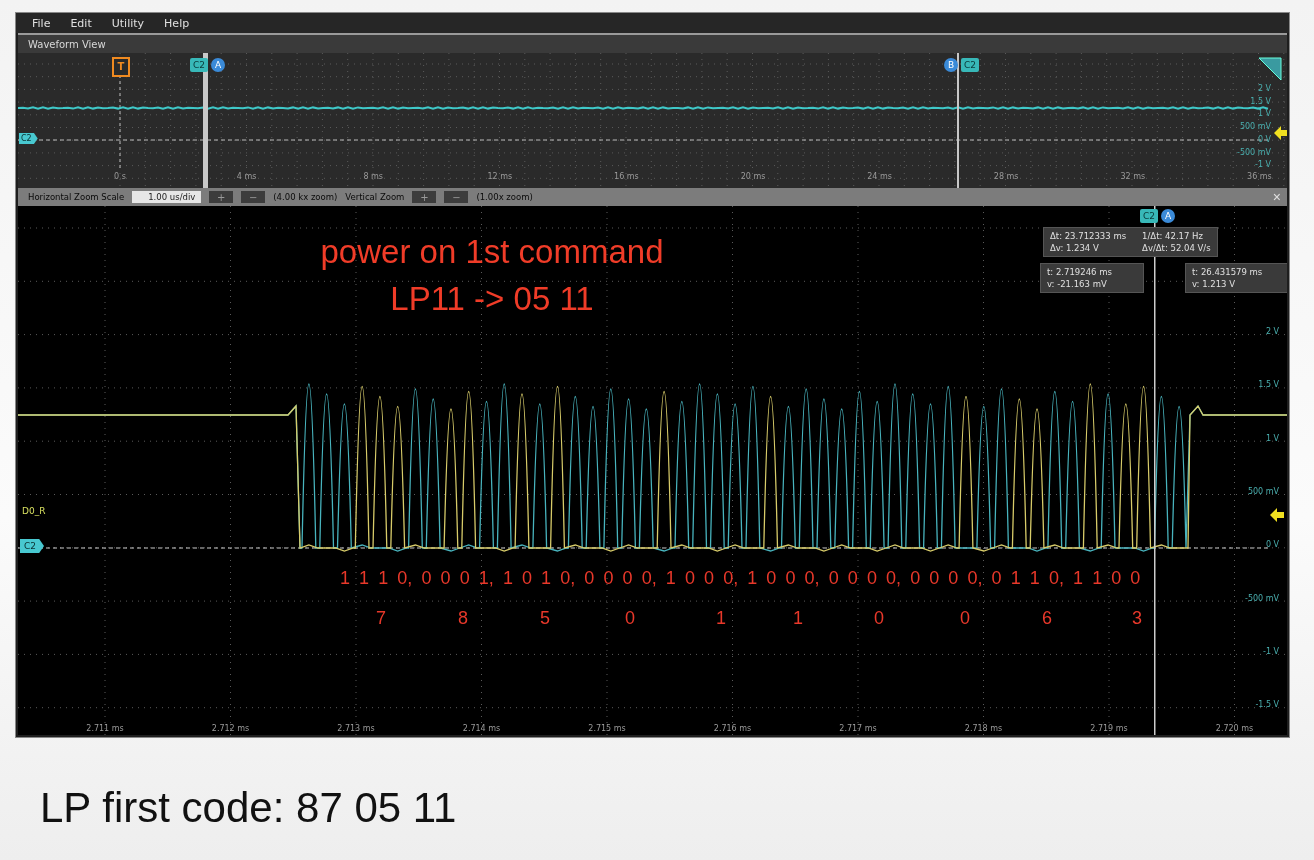 The image size is (1314, 860). What do you see at coordinates (305, 197) in the screenshot?
I see `zoom-info: (4.00 kx zoom)` at bounding box center [305, 197].